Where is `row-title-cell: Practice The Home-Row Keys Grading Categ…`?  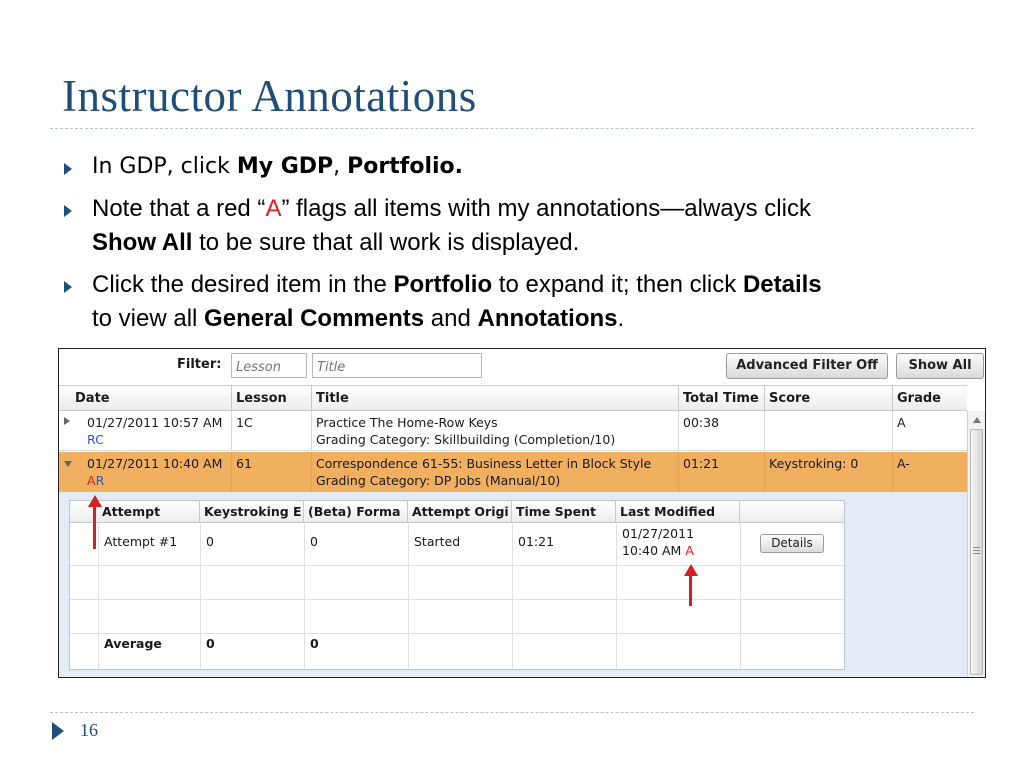
row-title-cell: Practice The Home-Row Keys Grading Categ… is located at coordinates (495, 430).